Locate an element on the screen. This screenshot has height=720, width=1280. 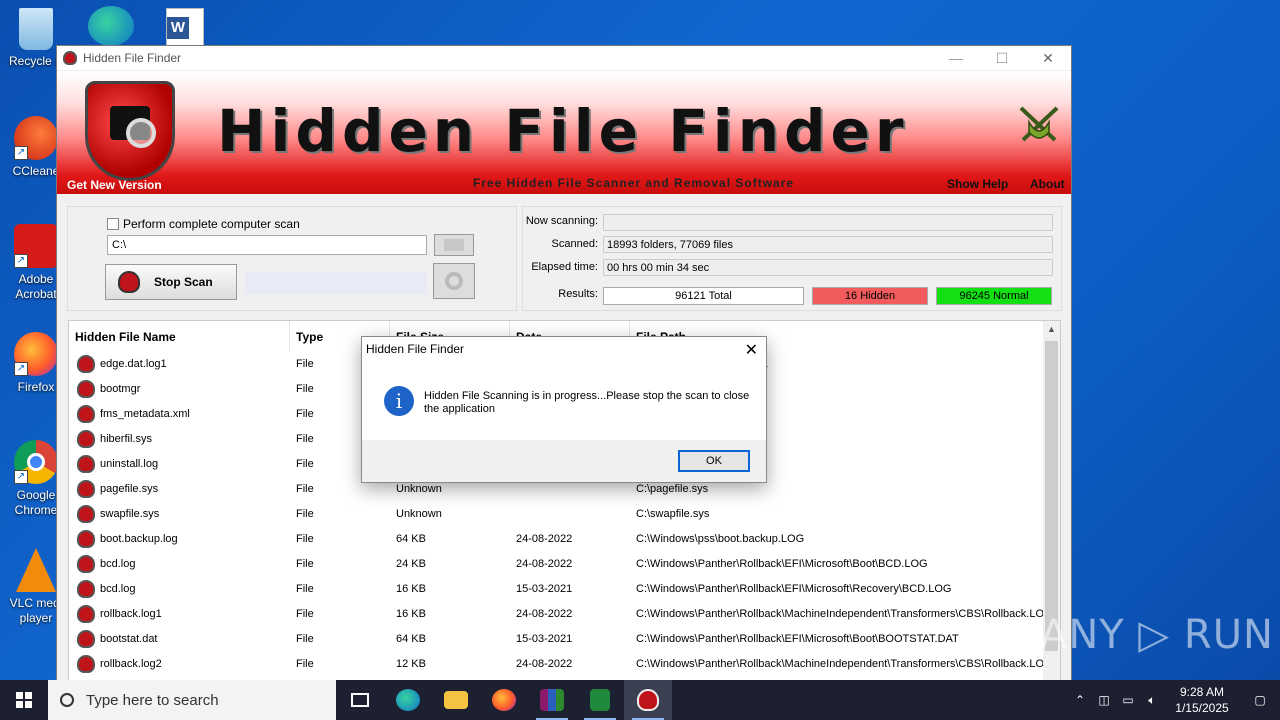
taskbar-search: Type here to search is located at coordinates (192, 700).